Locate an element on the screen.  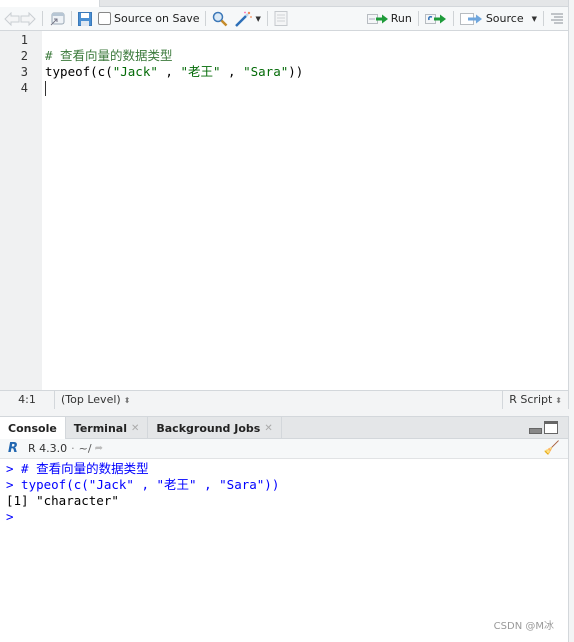
compile-report-button is located at coordinates (281, 19).